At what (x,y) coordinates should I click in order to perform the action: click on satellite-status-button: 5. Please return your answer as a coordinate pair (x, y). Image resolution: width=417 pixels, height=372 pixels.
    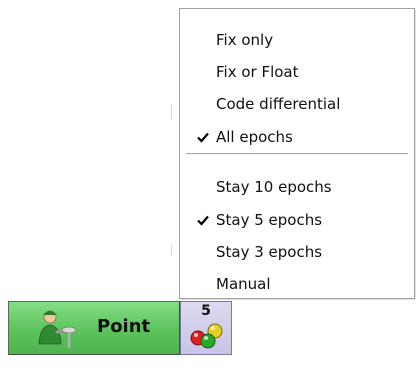
    Looking at the image, I should click on (206, 328).